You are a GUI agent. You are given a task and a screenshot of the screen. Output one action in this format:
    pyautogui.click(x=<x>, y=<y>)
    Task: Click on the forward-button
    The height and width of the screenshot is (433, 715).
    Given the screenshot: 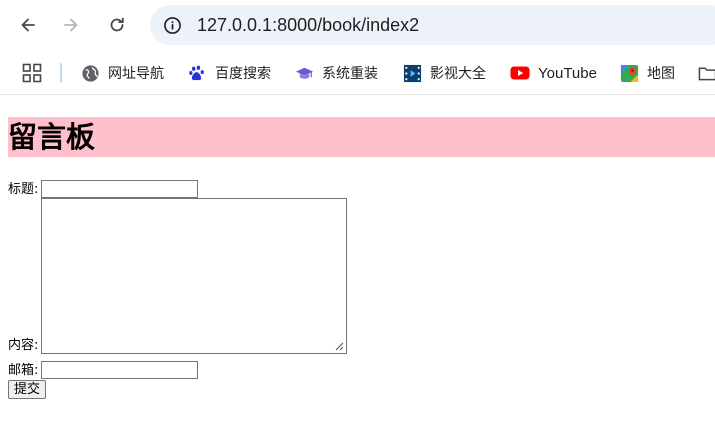 What is the action you would take?
    pyautogui.click(x=71, y=25)
    